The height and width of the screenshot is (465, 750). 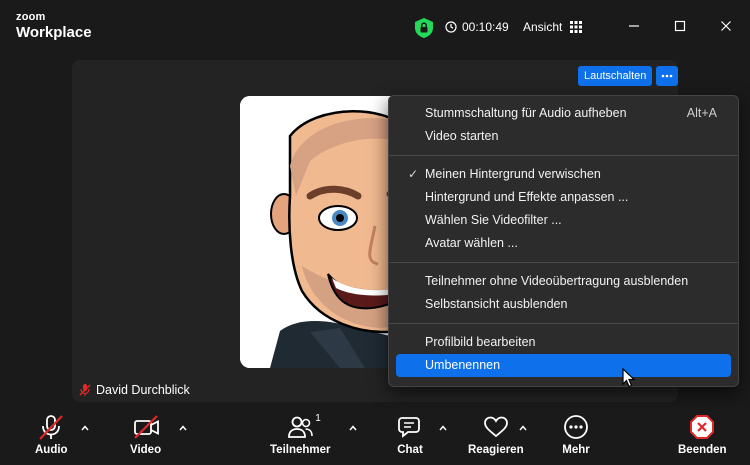 I want to click on heart-icon, so click(x=495, y=427).